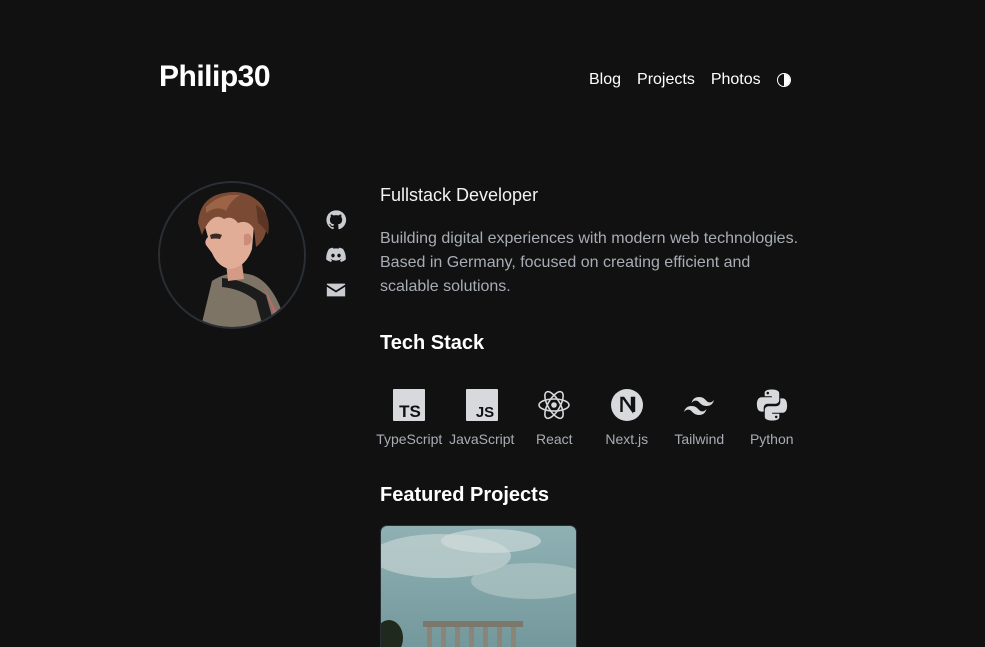 The height and width of the screenshot is (647, 985). What do you see at coordinates (699, 405) in the screenshot?
I see `tailwind-icon` at bounding box center [699, 405].